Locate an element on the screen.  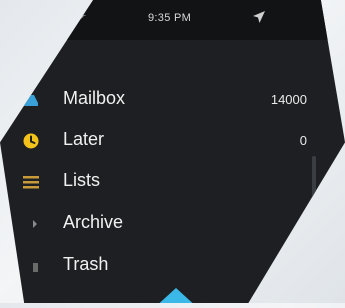
menu-item-lists: Lists is located at coordinates (172, 182).